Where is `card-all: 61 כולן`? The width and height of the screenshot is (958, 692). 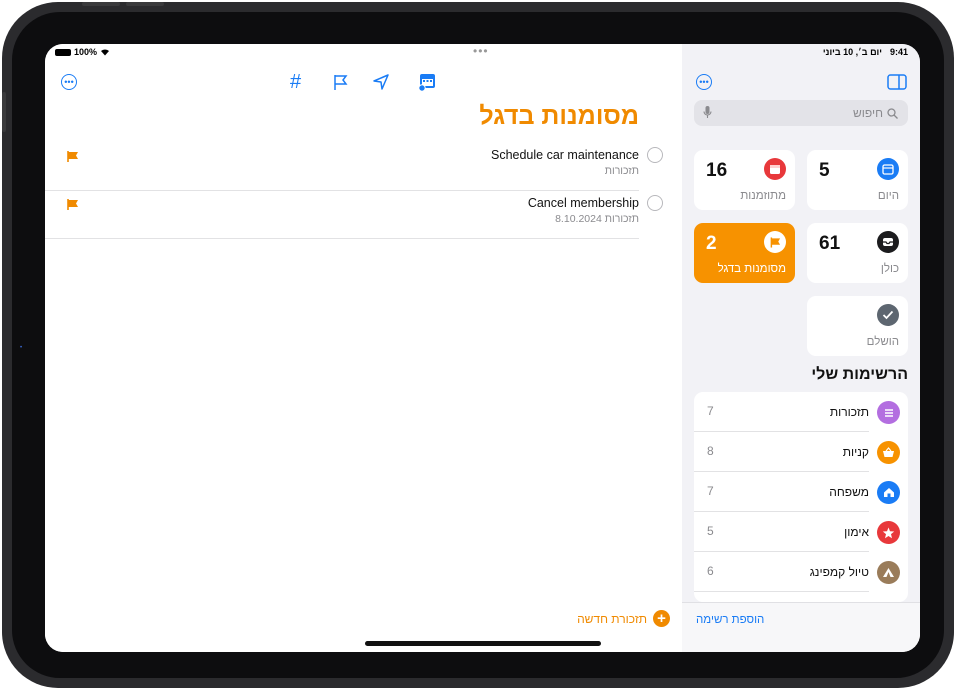
card-all: 61 כולן is located at coordinates (857, 253).